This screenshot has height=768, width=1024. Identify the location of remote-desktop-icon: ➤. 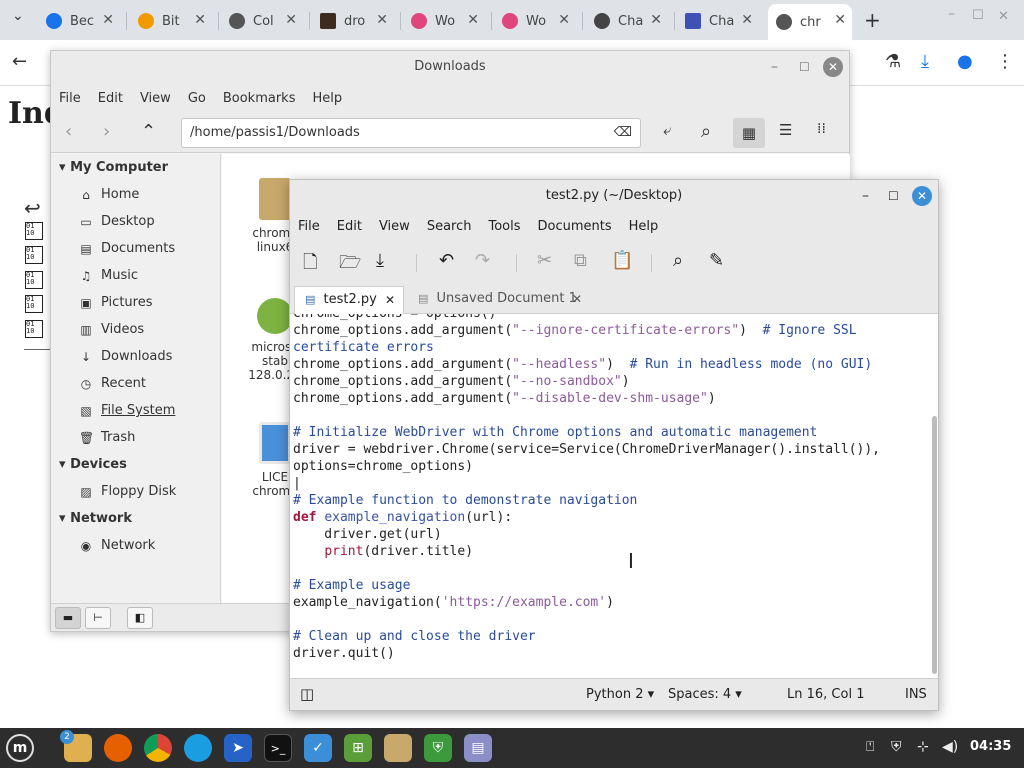
(238, 748).